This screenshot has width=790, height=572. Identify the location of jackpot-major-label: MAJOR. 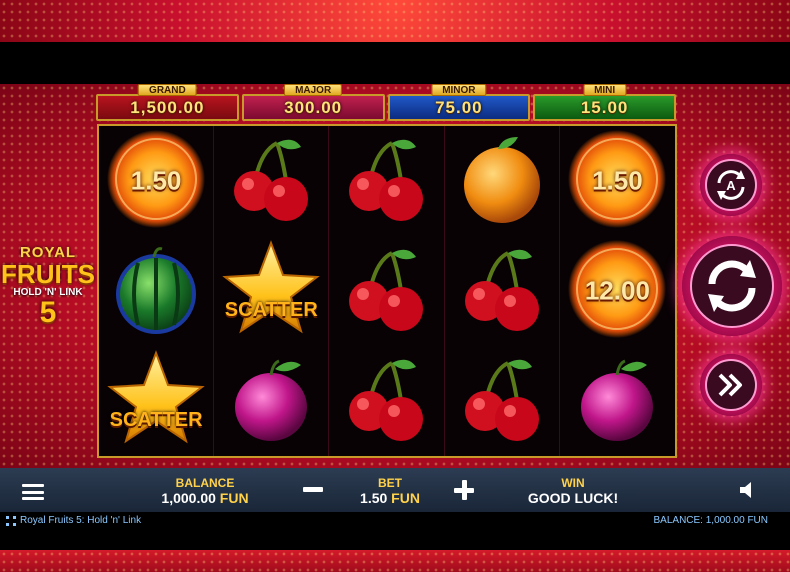
(313, 90).